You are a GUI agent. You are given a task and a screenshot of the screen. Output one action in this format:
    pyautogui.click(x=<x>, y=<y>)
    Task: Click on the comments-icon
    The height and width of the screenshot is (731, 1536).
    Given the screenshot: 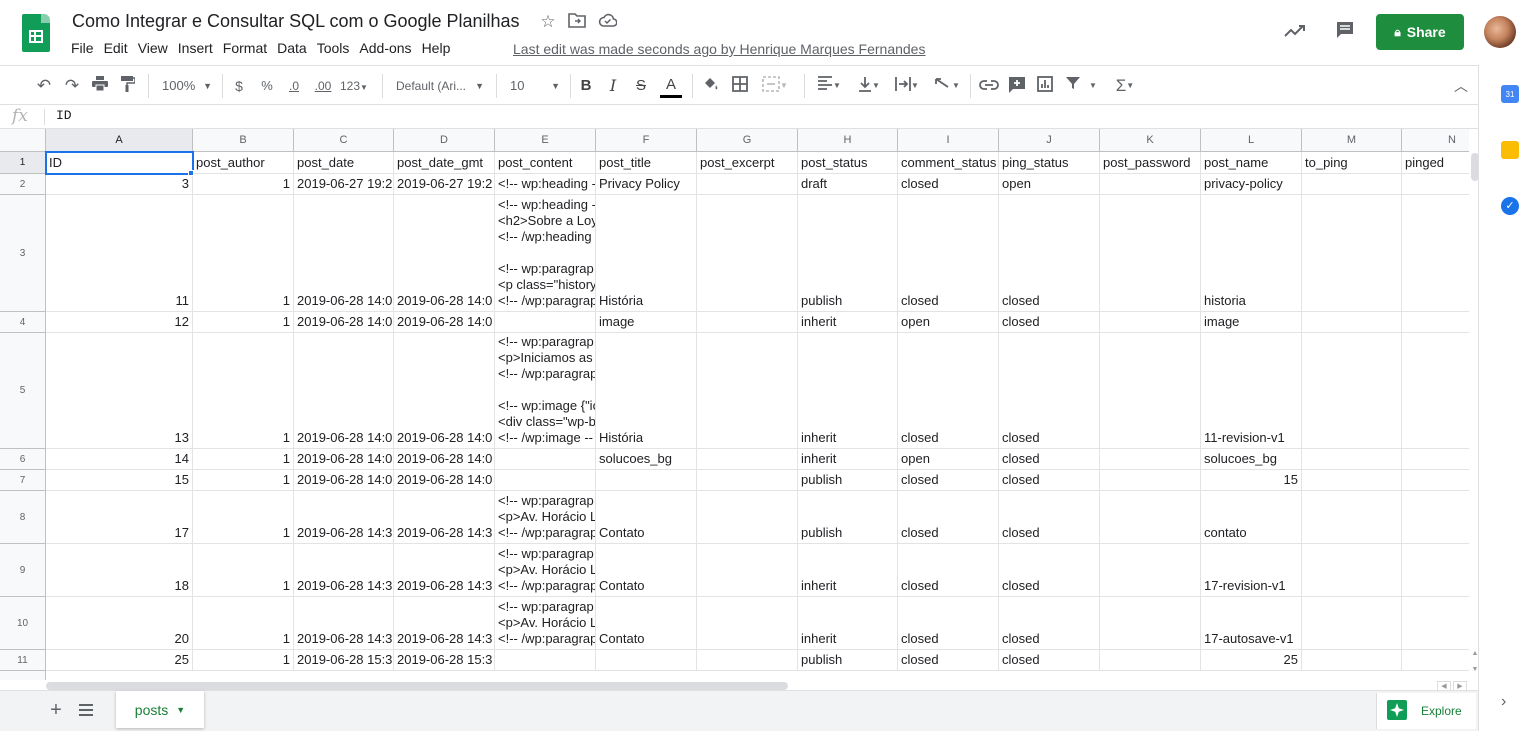 What is the action you would take?
    pyautogui.click(x=1345, y=32)
    